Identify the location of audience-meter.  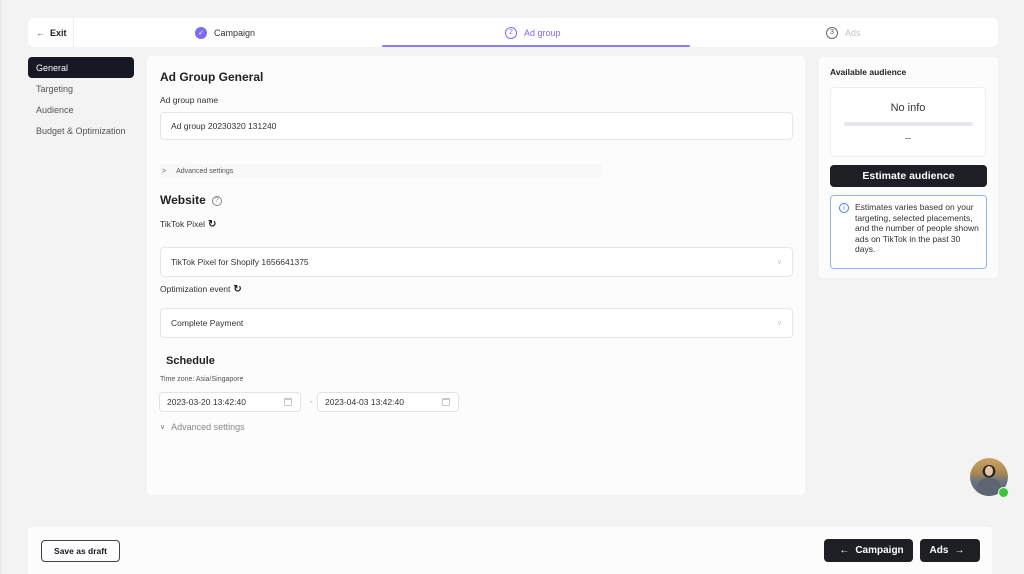
(908, 124).